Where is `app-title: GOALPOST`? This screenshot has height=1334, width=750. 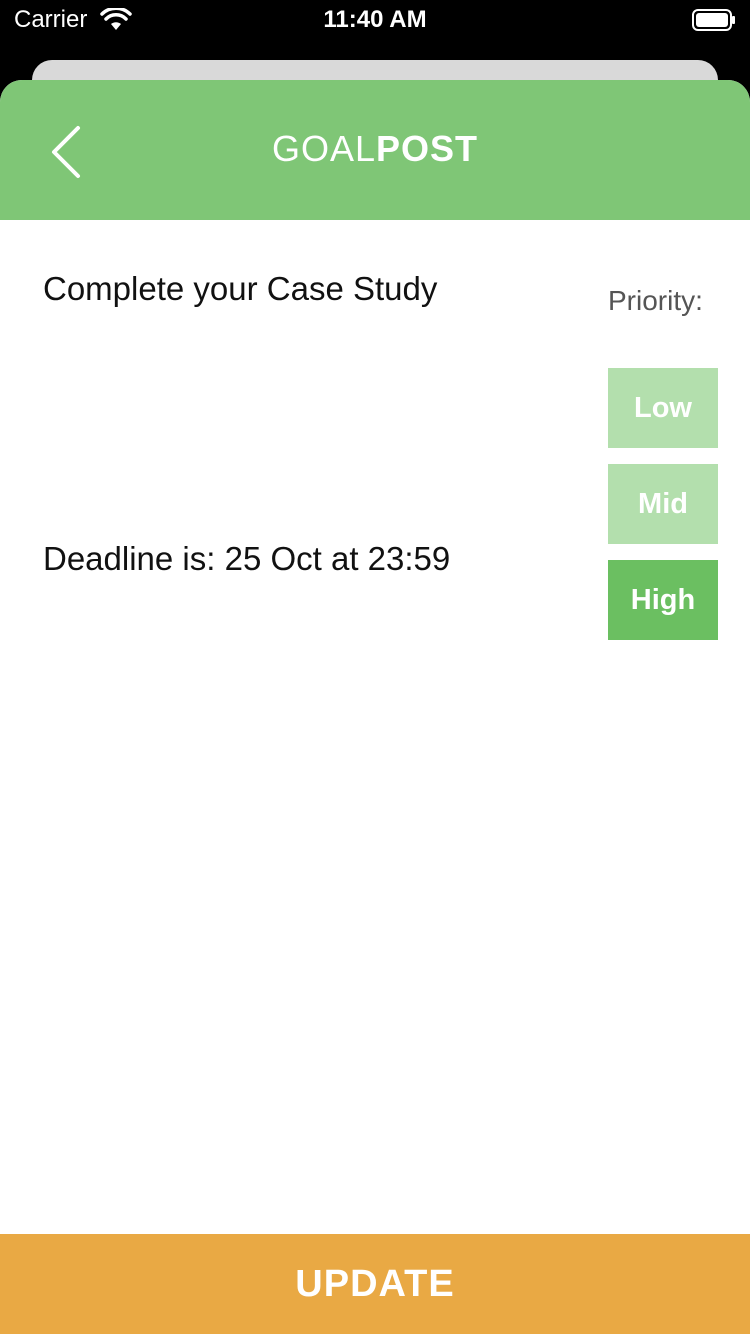
app-title: GOALPOST is located at coordinates (375, 149).